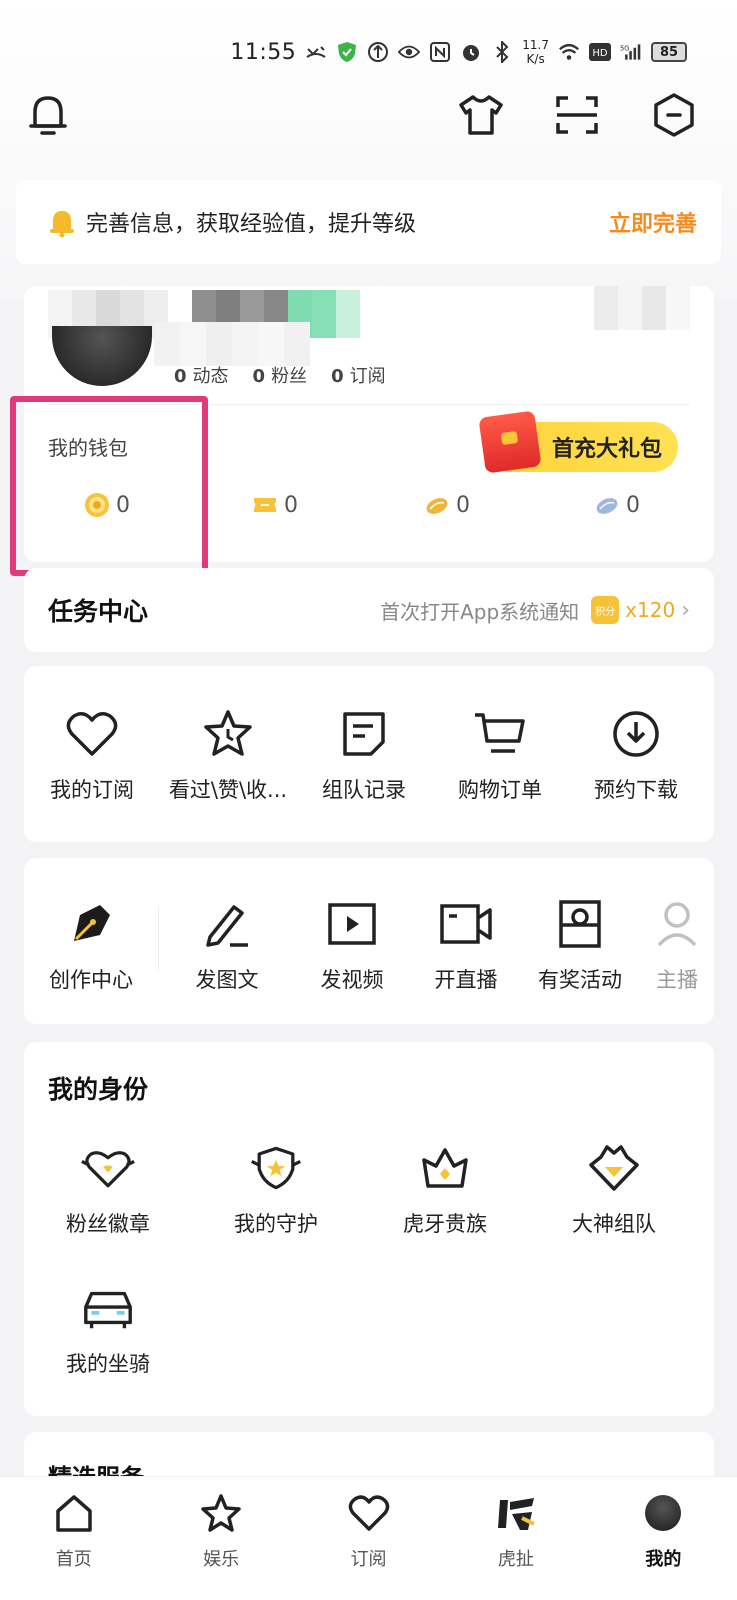 The height and width of the screenshot is (1600, 737). What do you see at coordinates (445, 1224) in the screenshot?
I see `identity-item-label: 虎牙贵族` at bounding box center [445, 1224].